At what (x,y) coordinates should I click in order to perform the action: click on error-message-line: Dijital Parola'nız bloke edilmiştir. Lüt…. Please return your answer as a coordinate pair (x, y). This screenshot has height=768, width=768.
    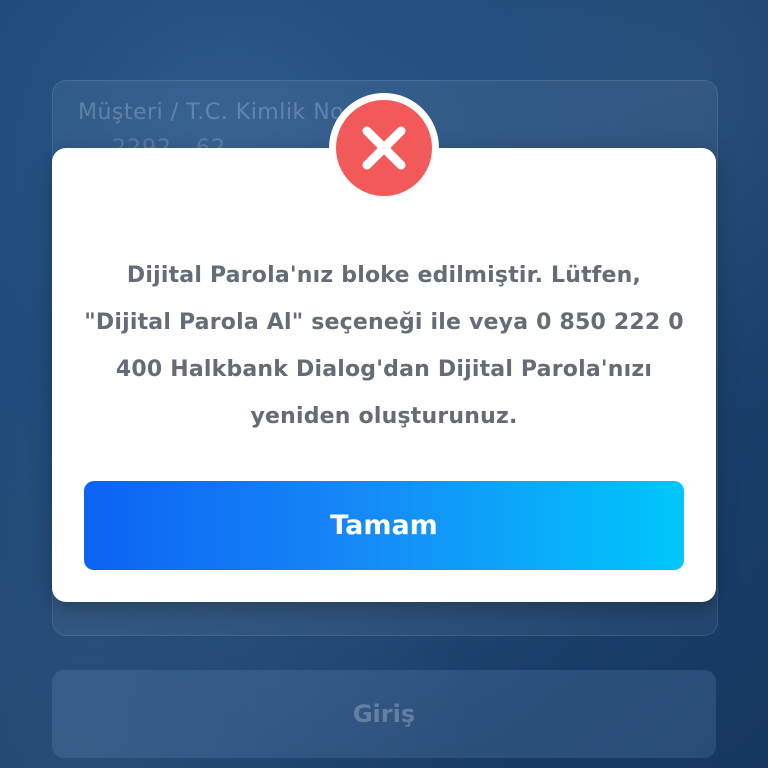
    Looking at the image, I should click on (384, 275).